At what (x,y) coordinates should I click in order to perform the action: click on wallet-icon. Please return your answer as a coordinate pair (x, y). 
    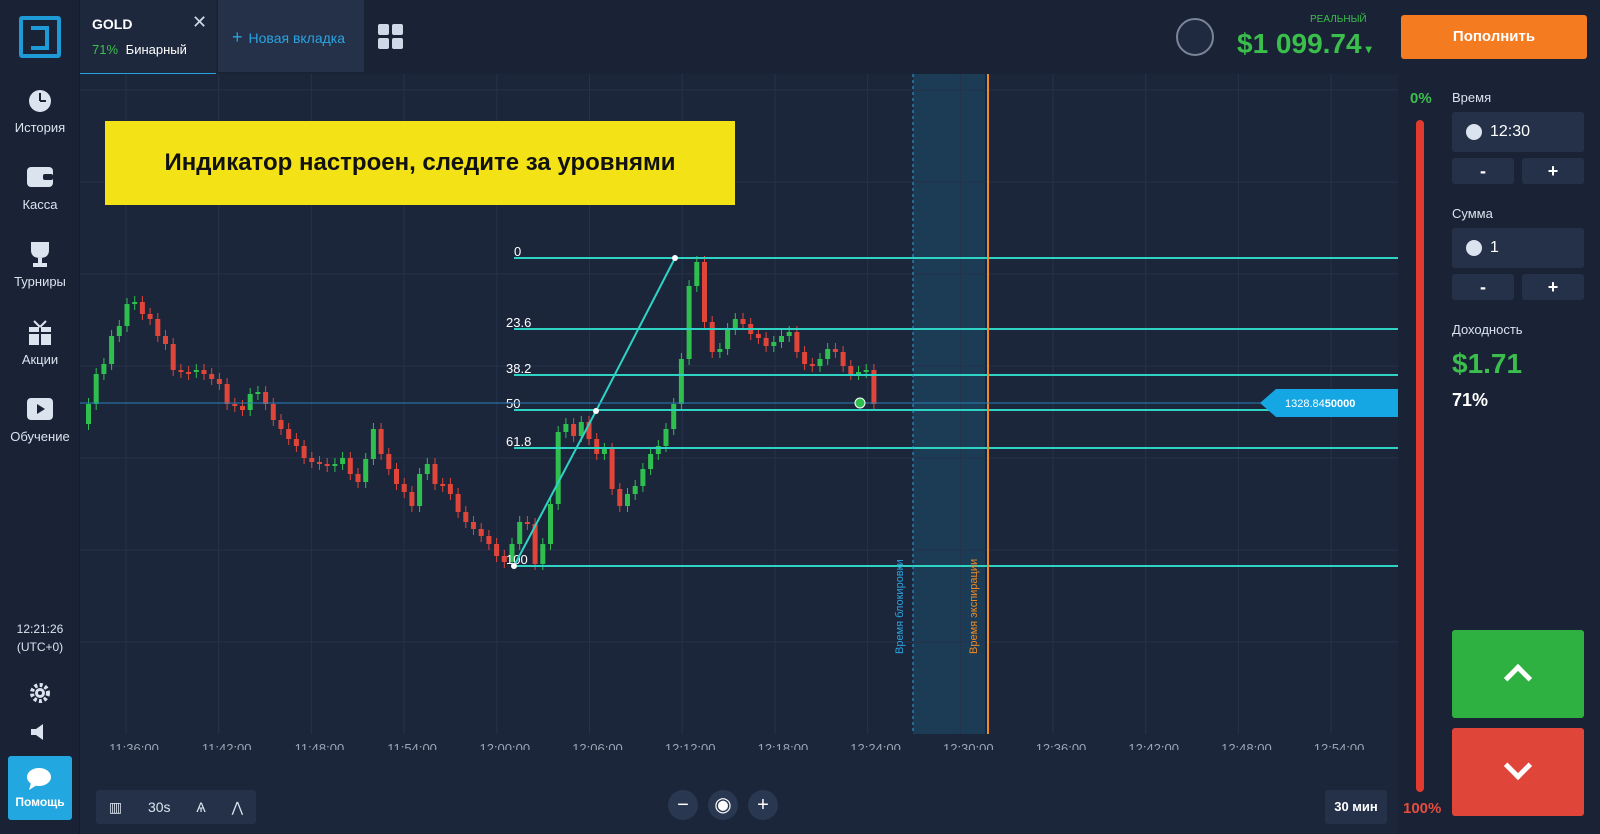
    Looking at the image, I should click on (40, 177).